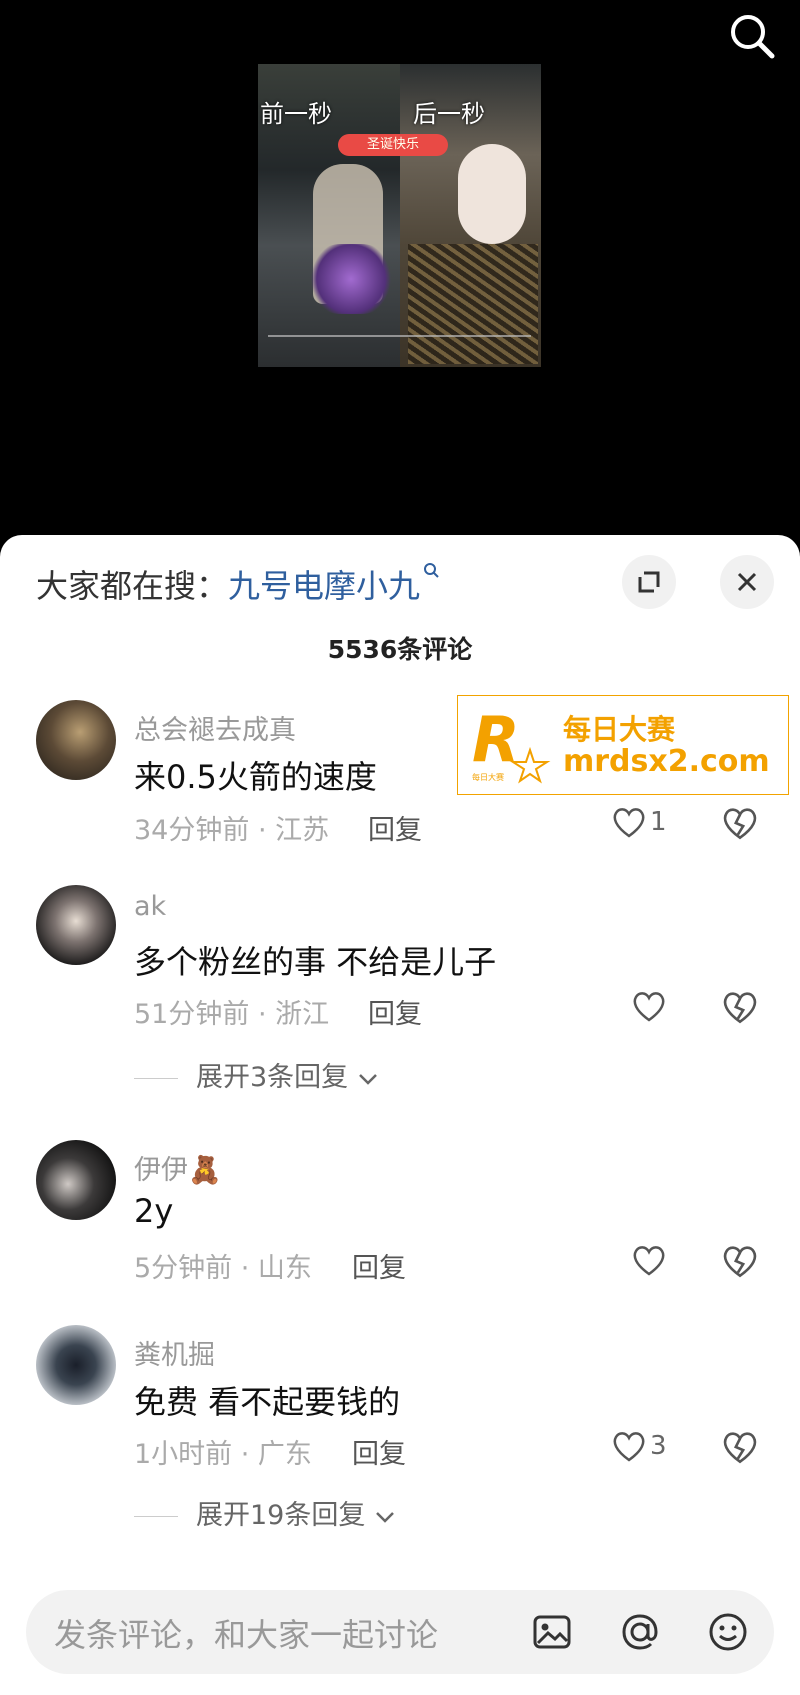 The width and height of the screenshot is (800, 1695). What do you see at coordinates (150, 906) in the screenshot?
I see `comment-username: ak` at bounding box center [150, 906].